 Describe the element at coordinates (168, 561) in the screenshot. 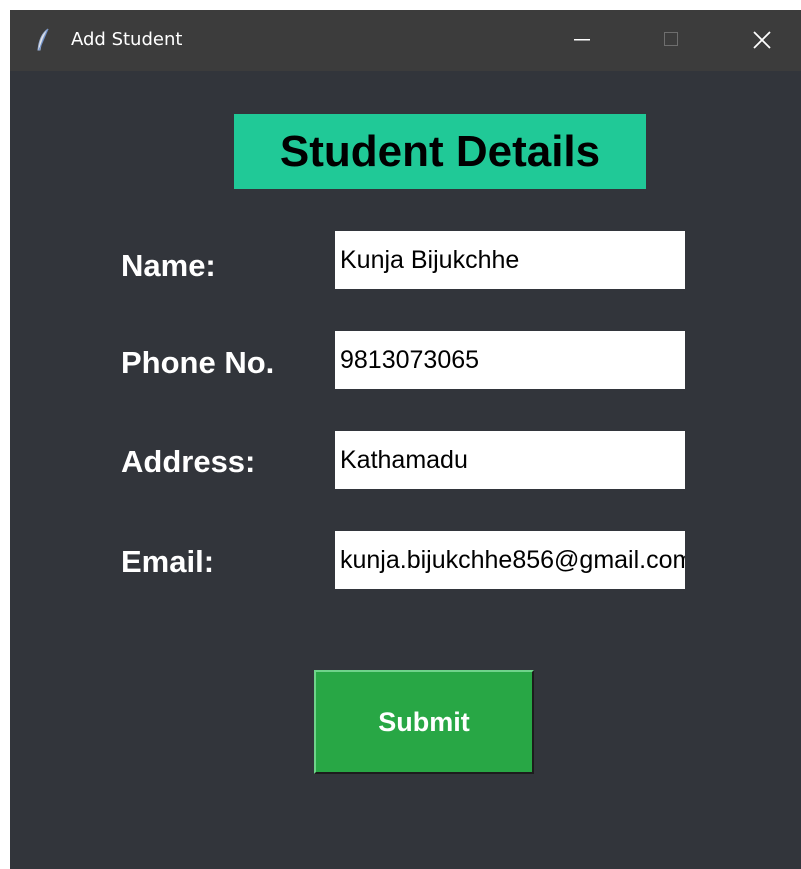

I see `email-label: Email:` at that location.